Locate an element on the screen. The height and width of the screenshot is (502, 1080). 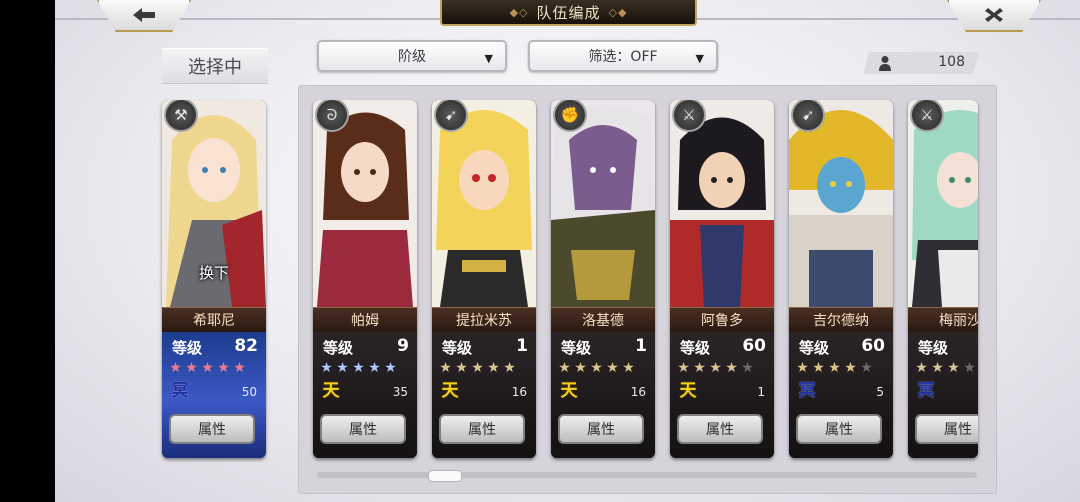
sort-rank-value: 阶级 is located at coordinates (412, 57).